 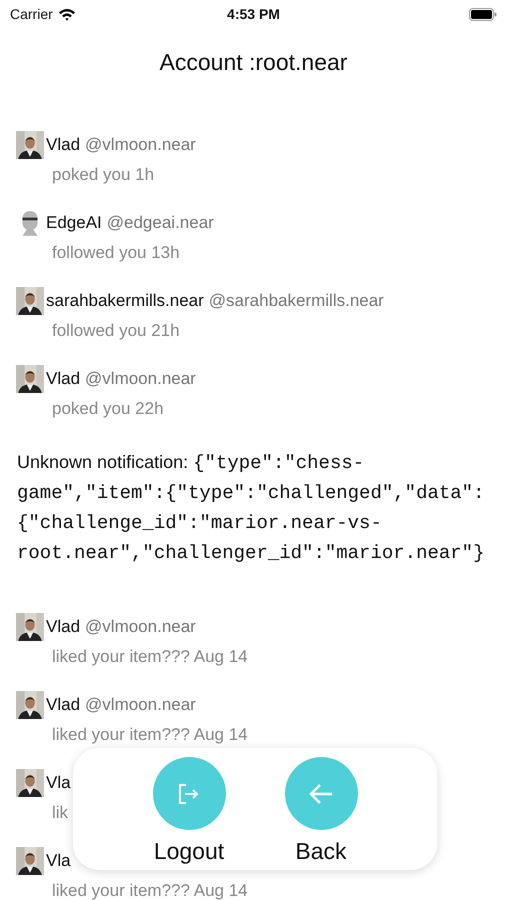 I want to click on carrier-label: Carrier, so click(x=31, y=14).